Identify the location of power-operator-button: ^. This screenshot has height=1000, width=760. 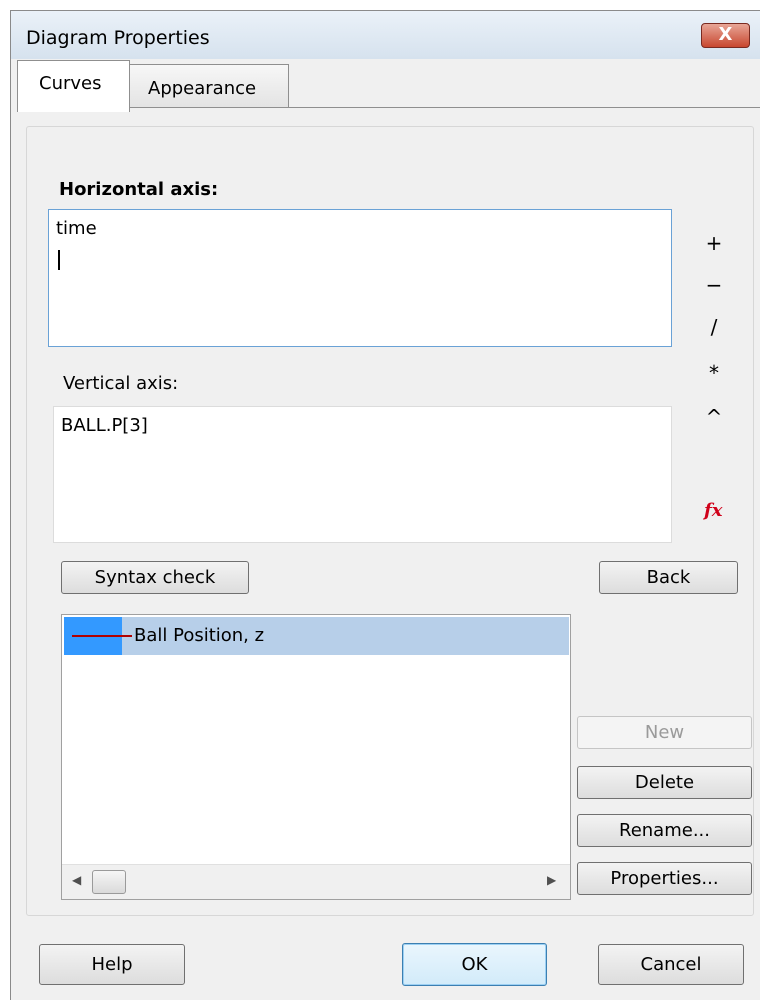
(714, 417).